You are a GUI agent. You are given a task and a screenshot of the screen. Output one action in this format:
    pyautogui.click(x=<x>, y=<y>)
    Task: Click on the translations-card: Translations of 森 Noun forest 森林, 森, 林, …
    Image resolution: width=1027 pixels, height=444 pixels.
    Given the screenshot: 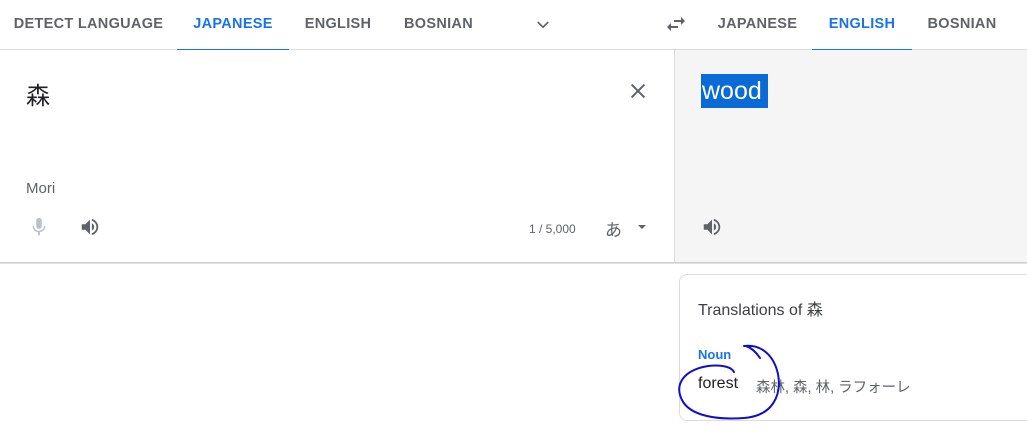 What is the action you would take?
    pyautogui.click(x=853, y=347)
    